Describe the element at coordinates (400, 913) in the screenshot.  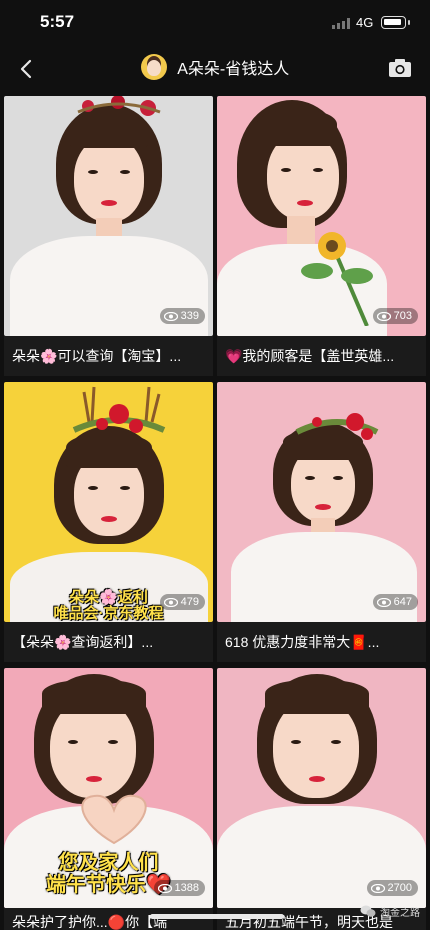
I see `watermark-text: 淘金之路` at that location.